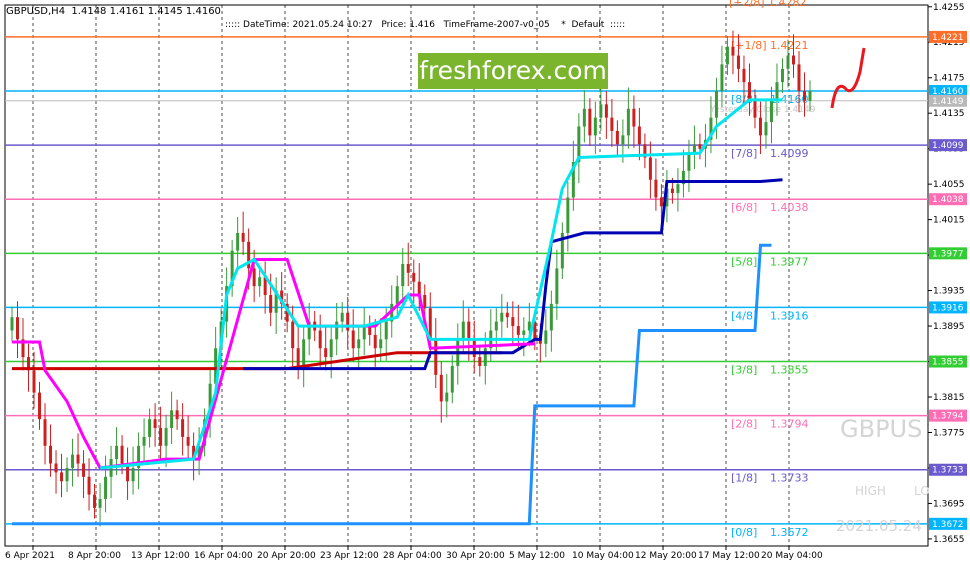  I want to click on price-tag-text: 1.3977, so click(948, 254).